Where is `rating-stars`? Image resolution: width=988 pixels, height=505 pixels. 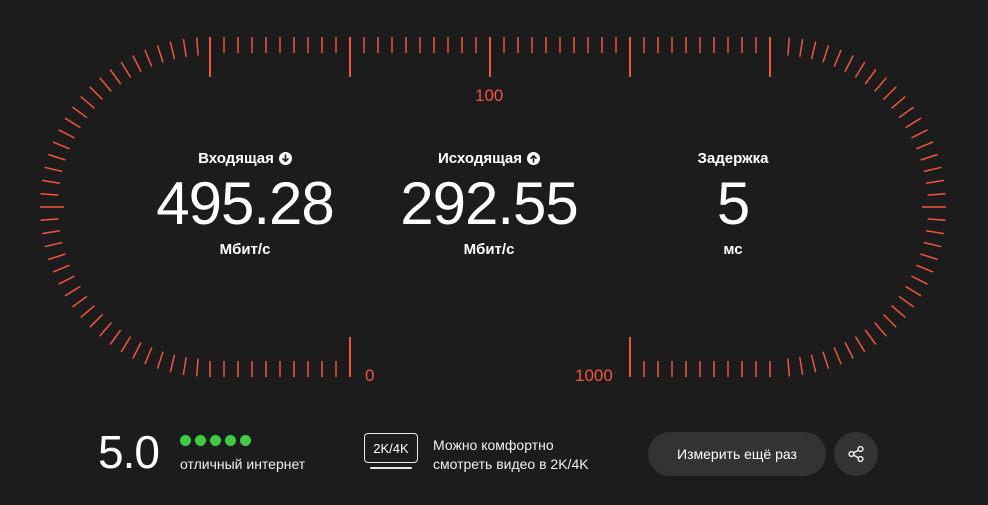 rating-stars is located at coordinates (215, 440).